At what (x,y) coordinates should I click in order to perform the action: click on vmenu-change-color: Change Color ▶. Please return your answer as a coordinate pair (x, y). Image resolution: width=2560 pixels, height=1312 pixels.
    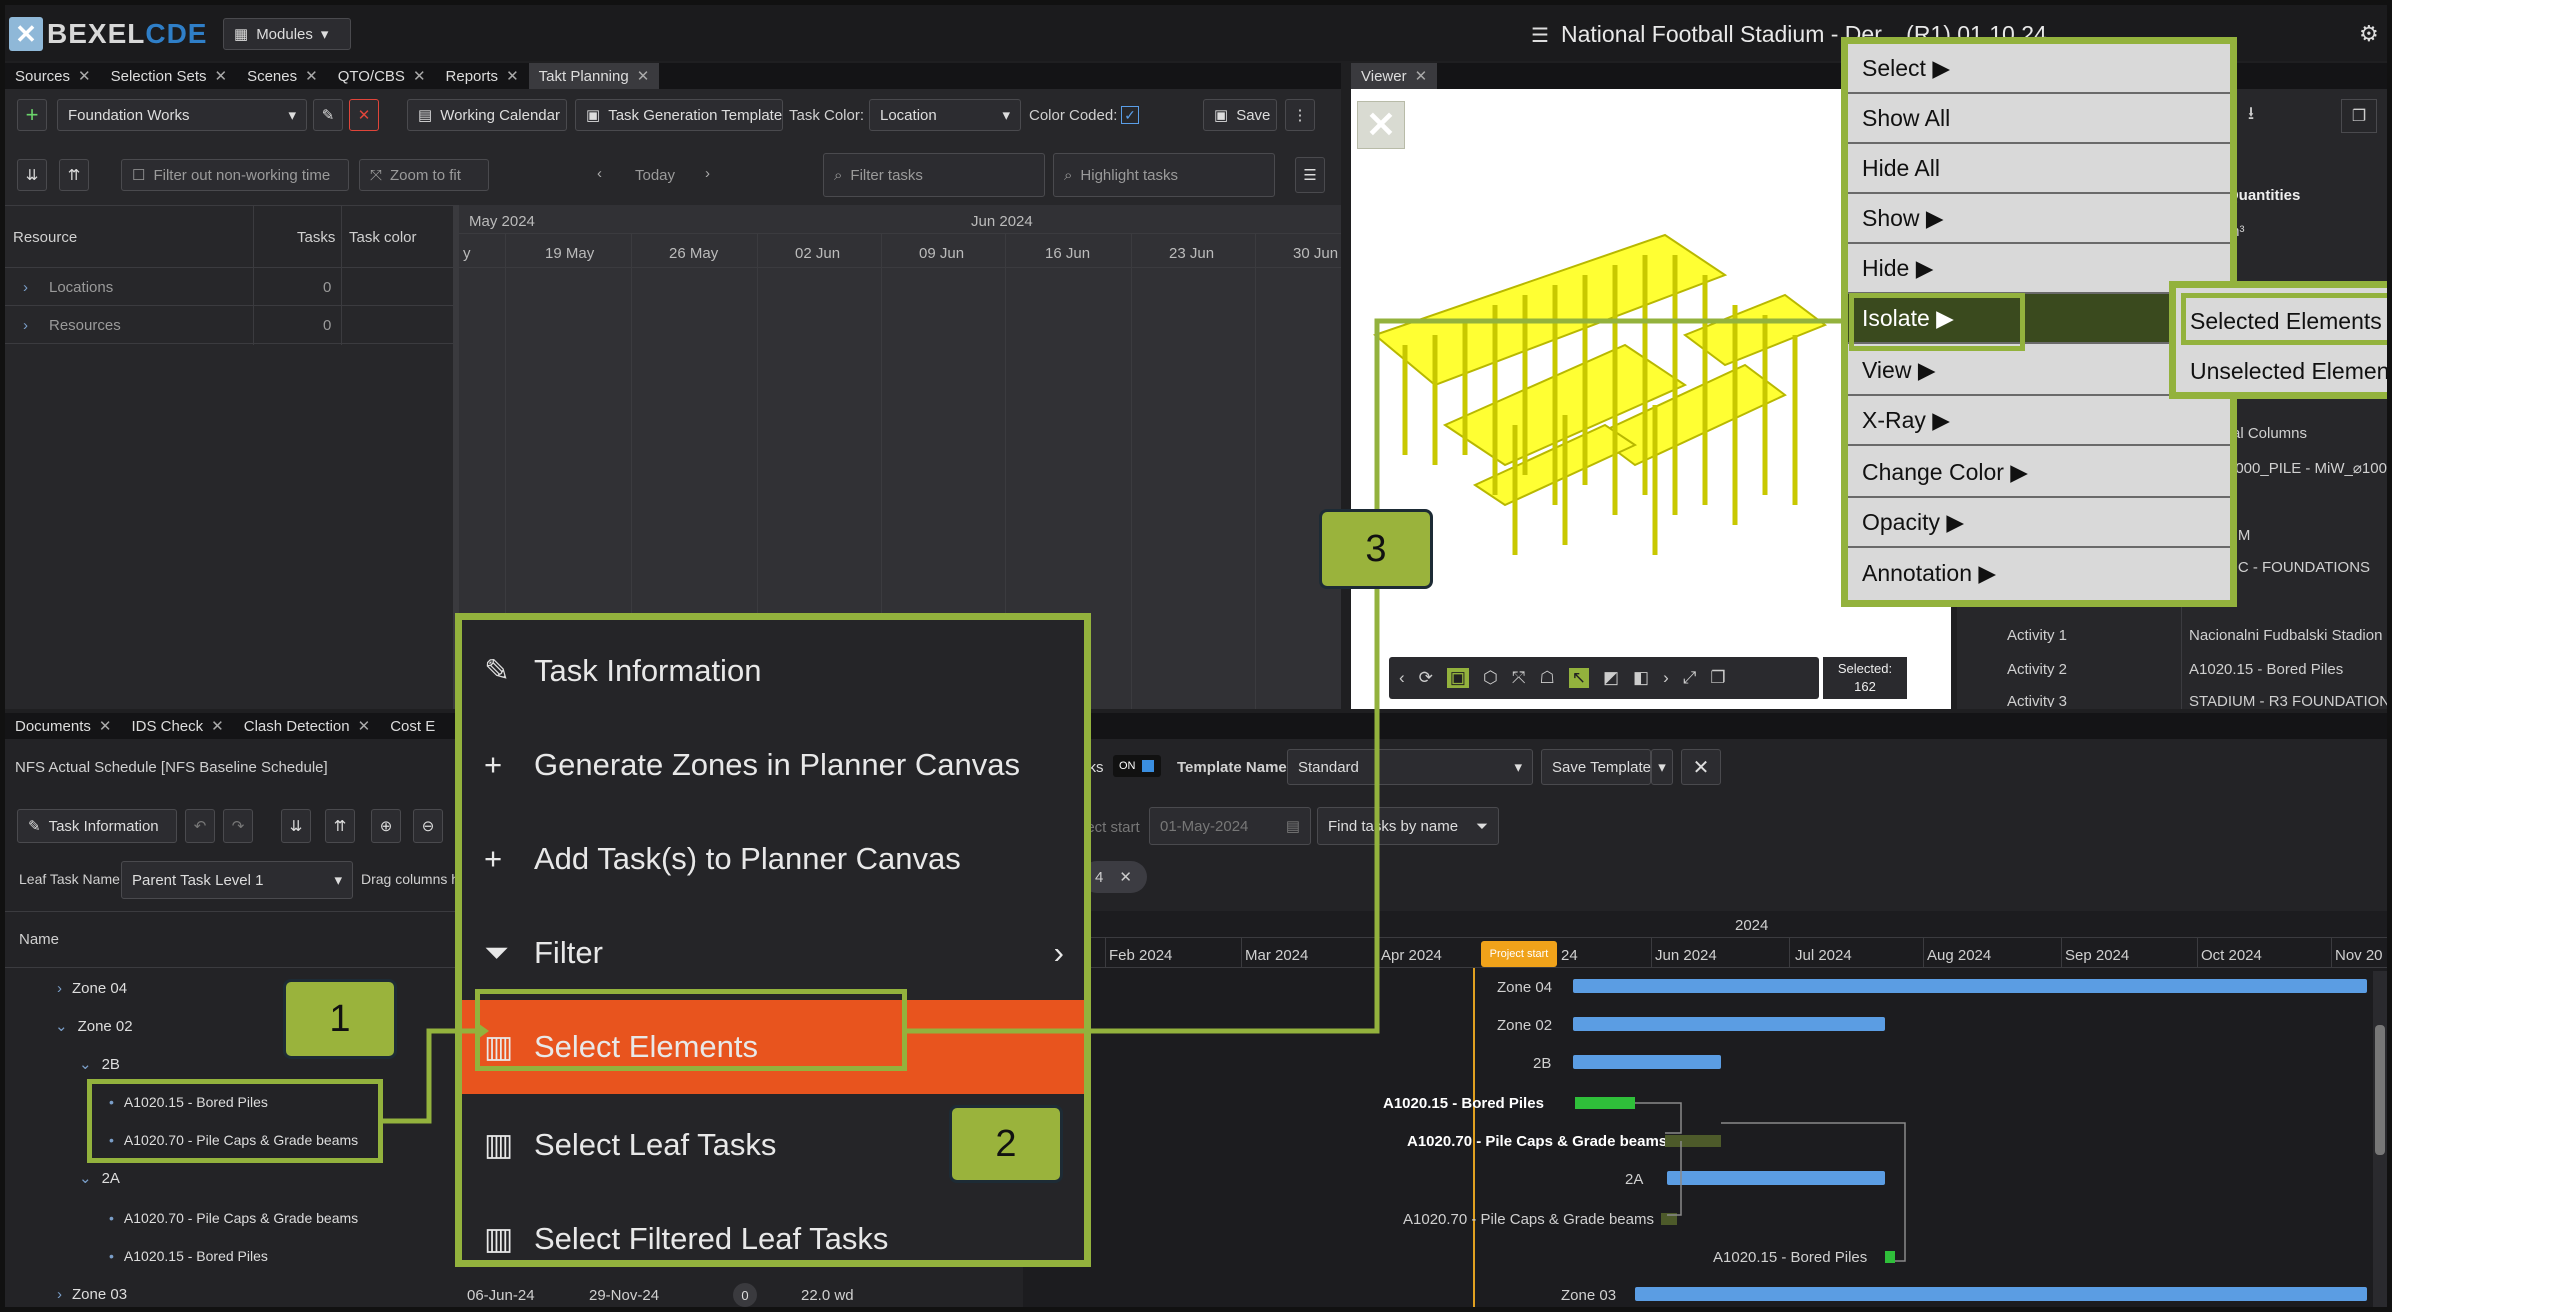
    Looking at the image, I should click on (2039, 473).